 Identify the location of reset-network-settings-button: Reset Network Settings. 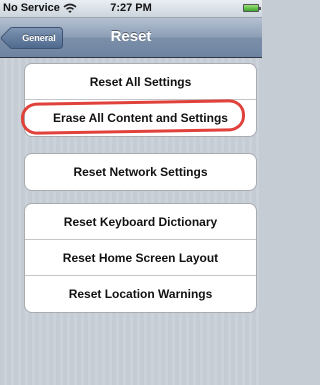
(140, 172).